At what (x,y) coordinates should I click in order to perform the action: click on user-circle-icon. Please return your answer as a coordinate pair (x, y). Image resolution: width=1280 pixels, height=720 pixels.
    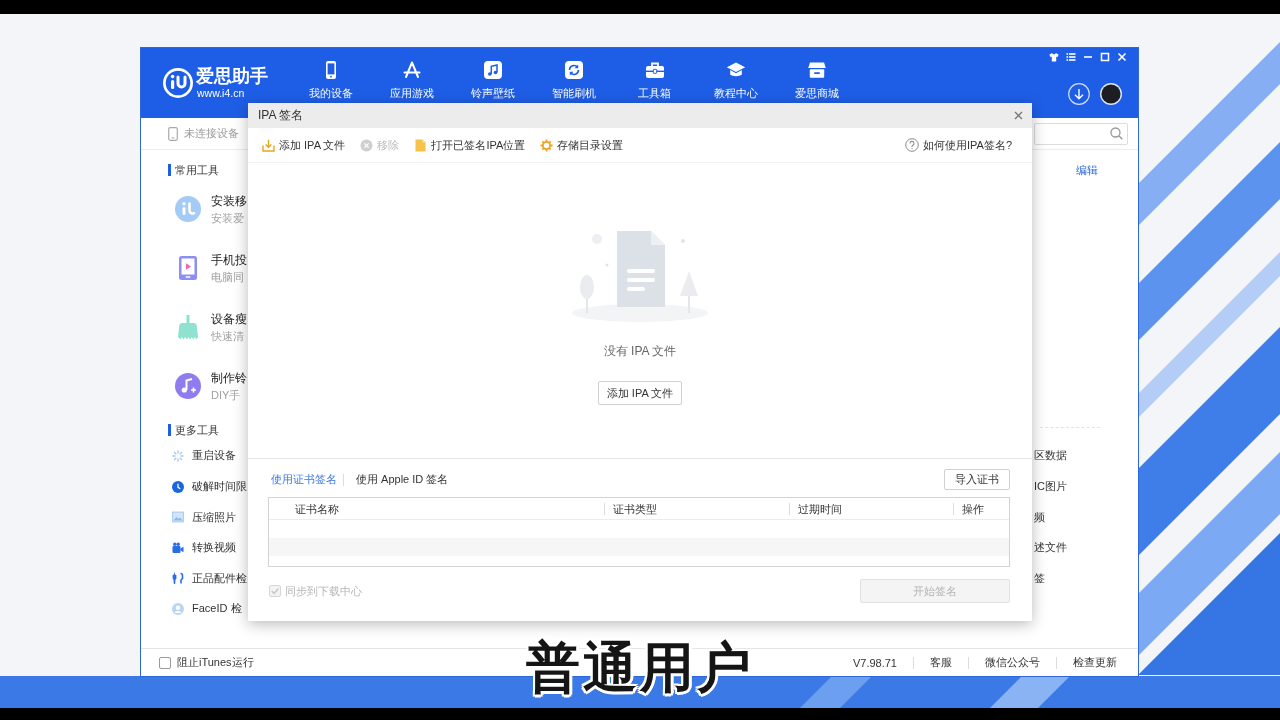
    Looking at the image, I should click on (178, 608).